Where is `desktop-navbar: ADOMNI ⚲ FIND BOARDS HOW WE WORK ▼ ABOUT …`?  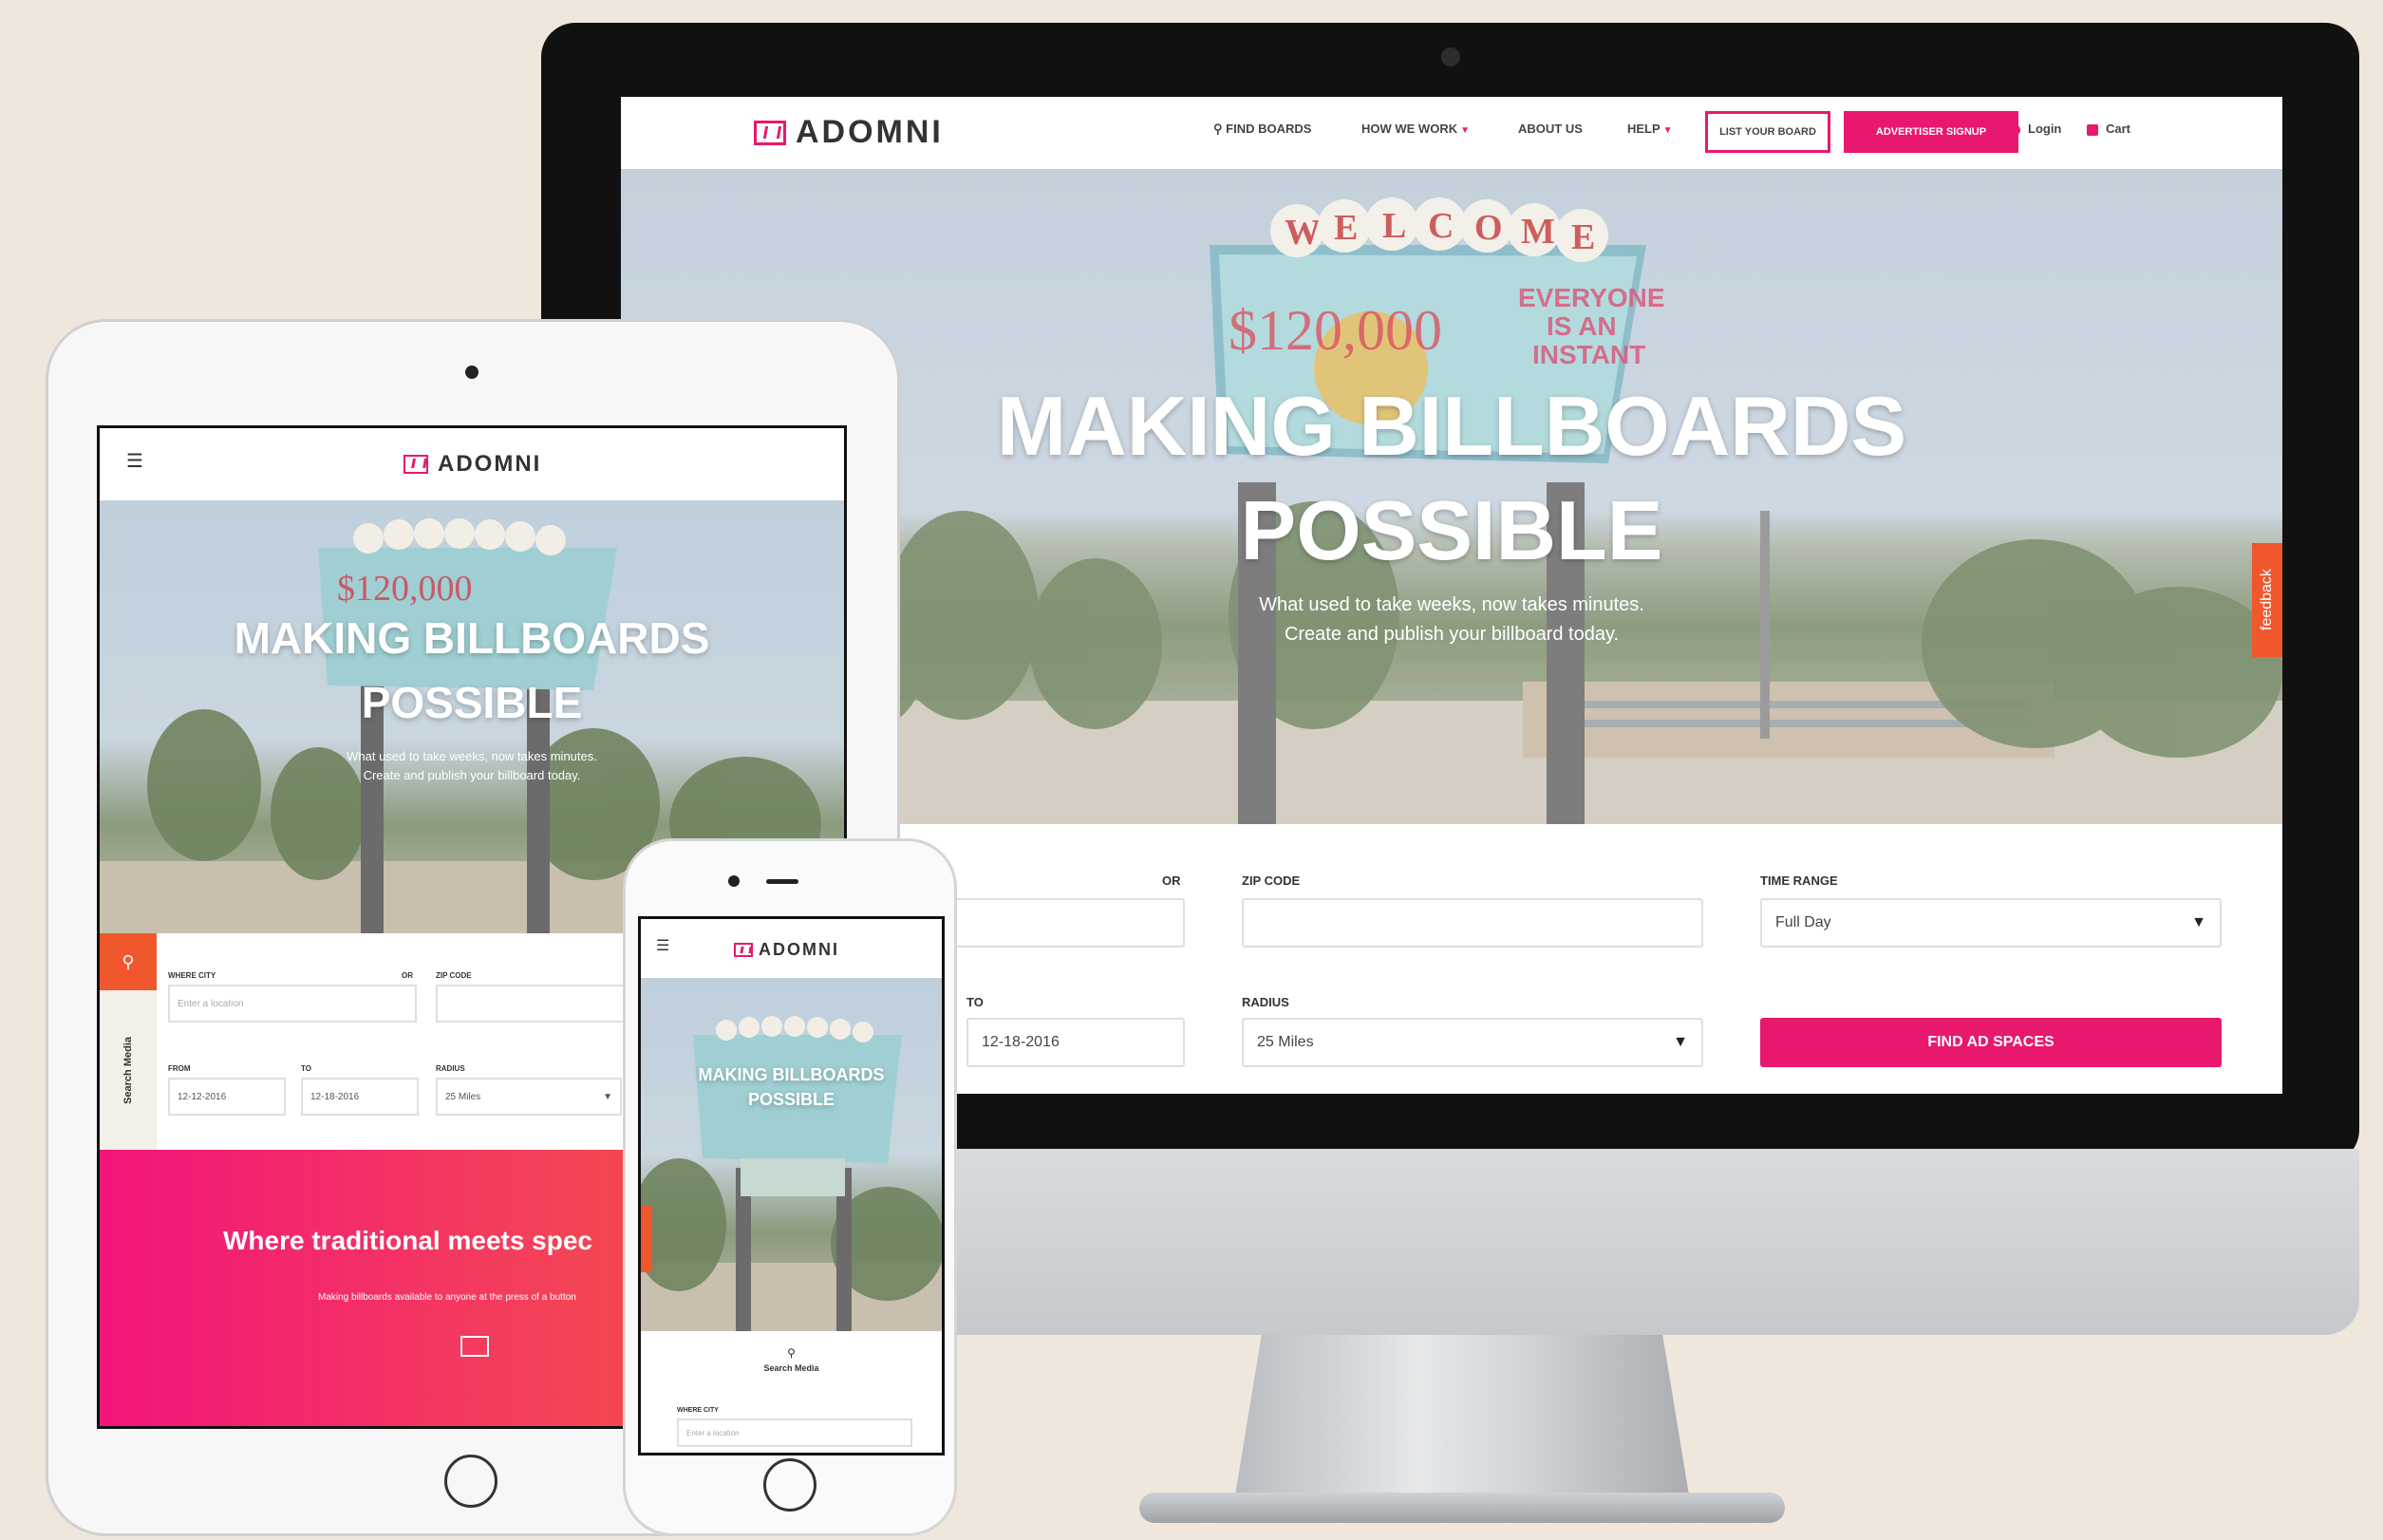
desktop-navbar: ADOMNI ⚲ FIND BOARDS HOW WE WORK ▼ ABOUT … is located at coordinates (1451, 134).